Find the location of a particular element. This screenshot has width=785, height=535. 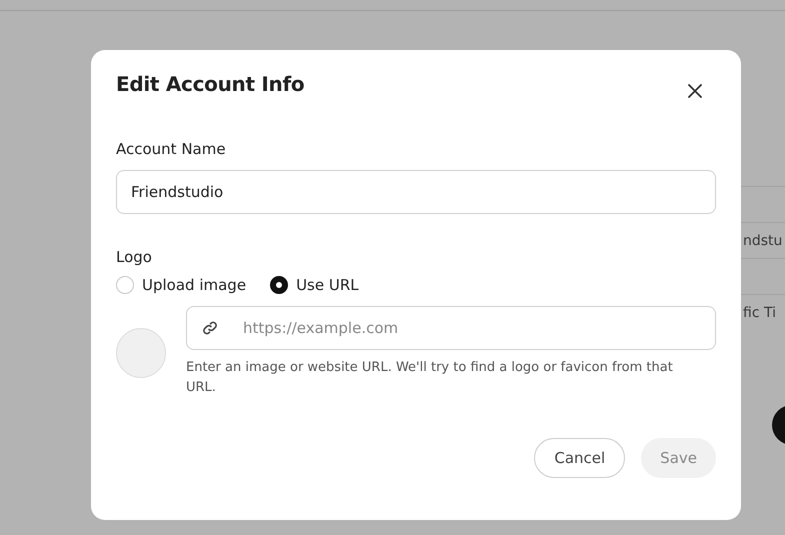

field-label: Logo is located at coordinates (134, 257).